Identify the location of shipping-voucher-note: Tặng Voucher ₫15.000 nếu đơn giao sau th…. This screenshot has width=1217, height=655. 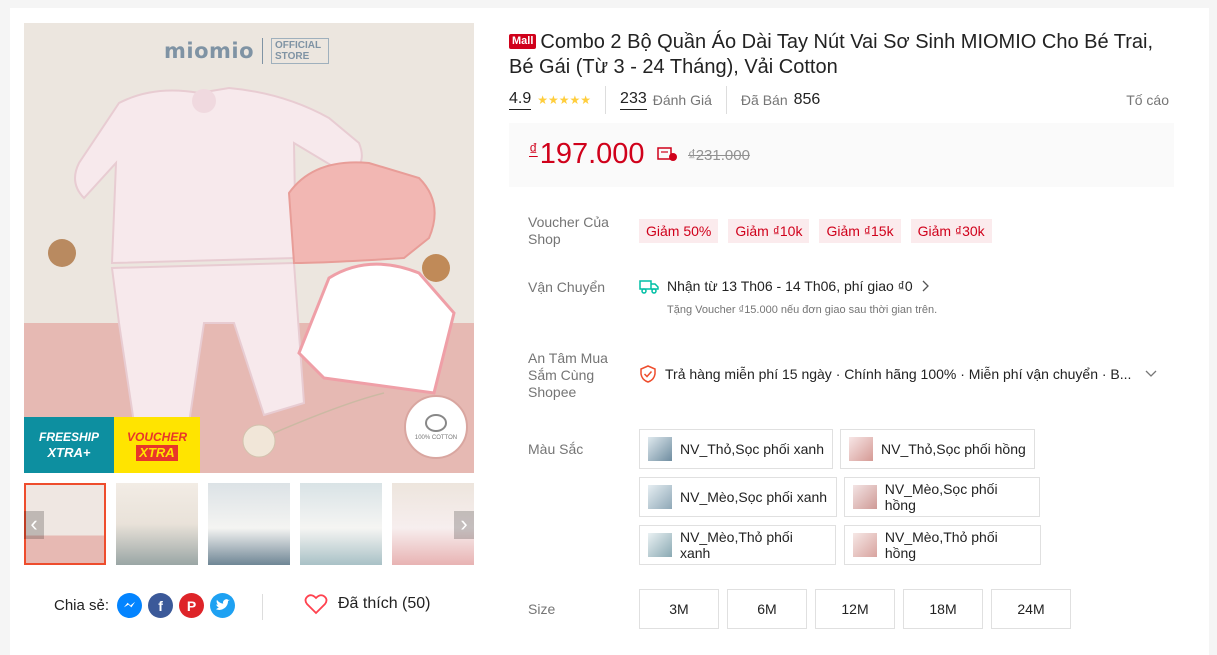
(802, 310).